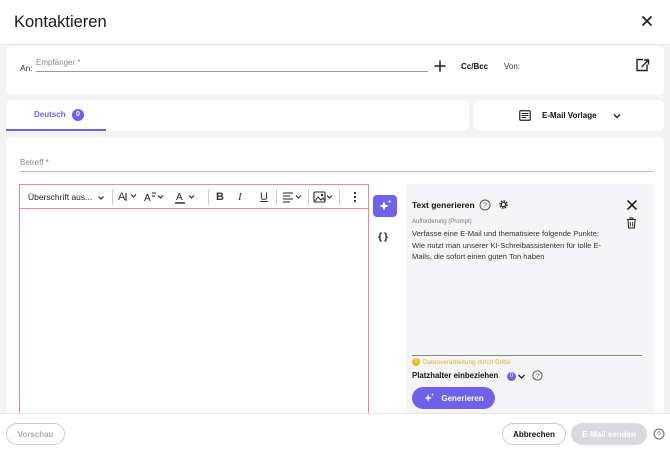  What do you see at coordinates (232, 71) in the screenshot?
I see `recipient-input-underline` at bounding box center [232, 71].